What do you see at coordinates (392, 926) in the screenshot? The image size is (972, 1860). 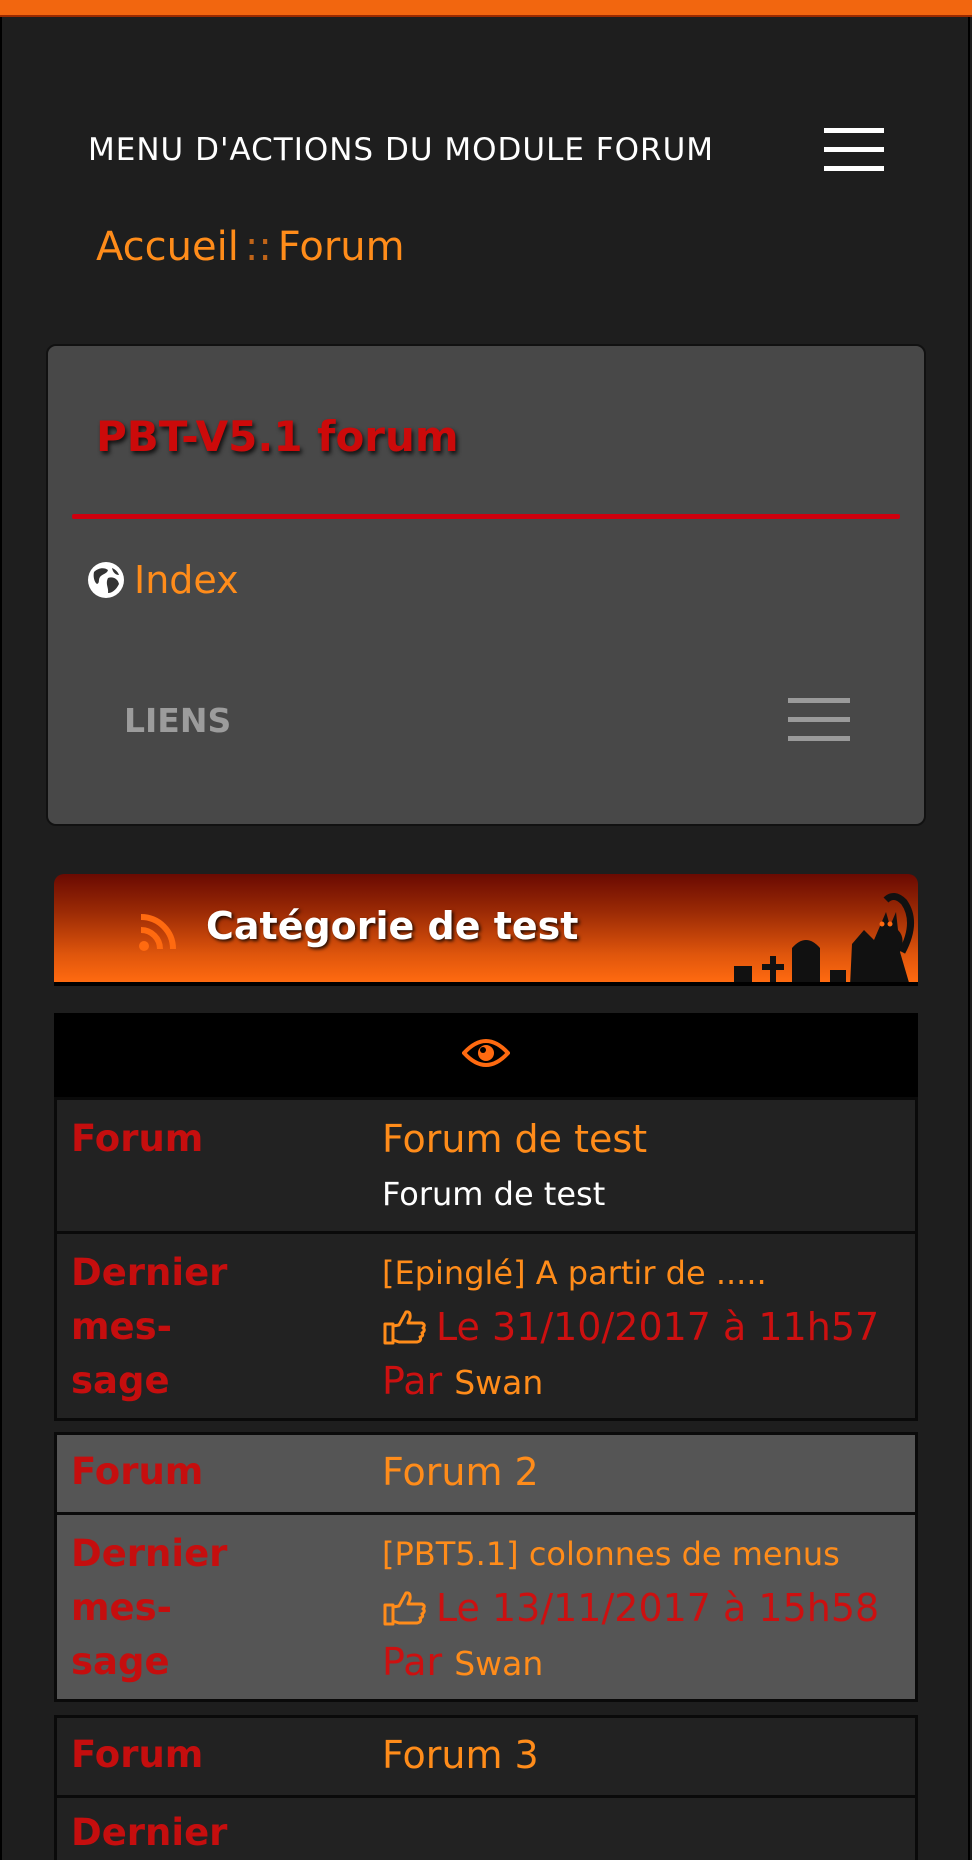 I see `category-title: Catégorie de test` at bounding box center [392, 926].